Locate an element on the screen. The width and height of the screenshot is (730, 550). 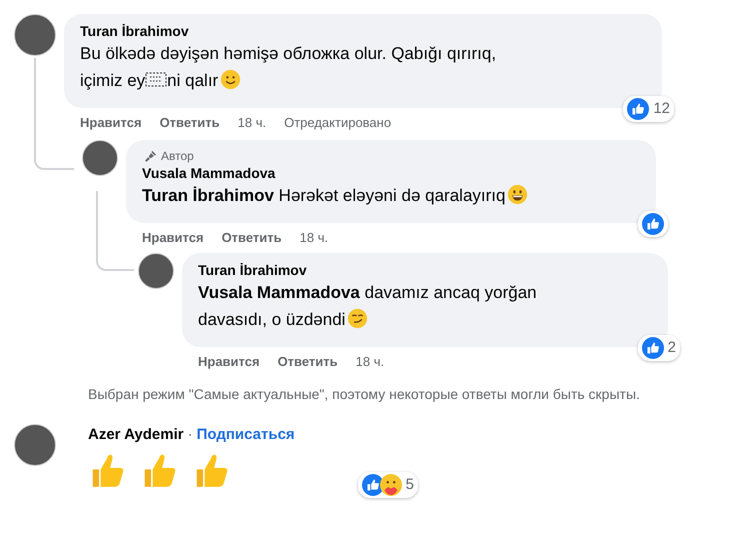
sort-mode-note: Выбран режим "Самые актуальные", поэтому некоторые ответы могли быть скрыты. is located at coordinates (364, 394).